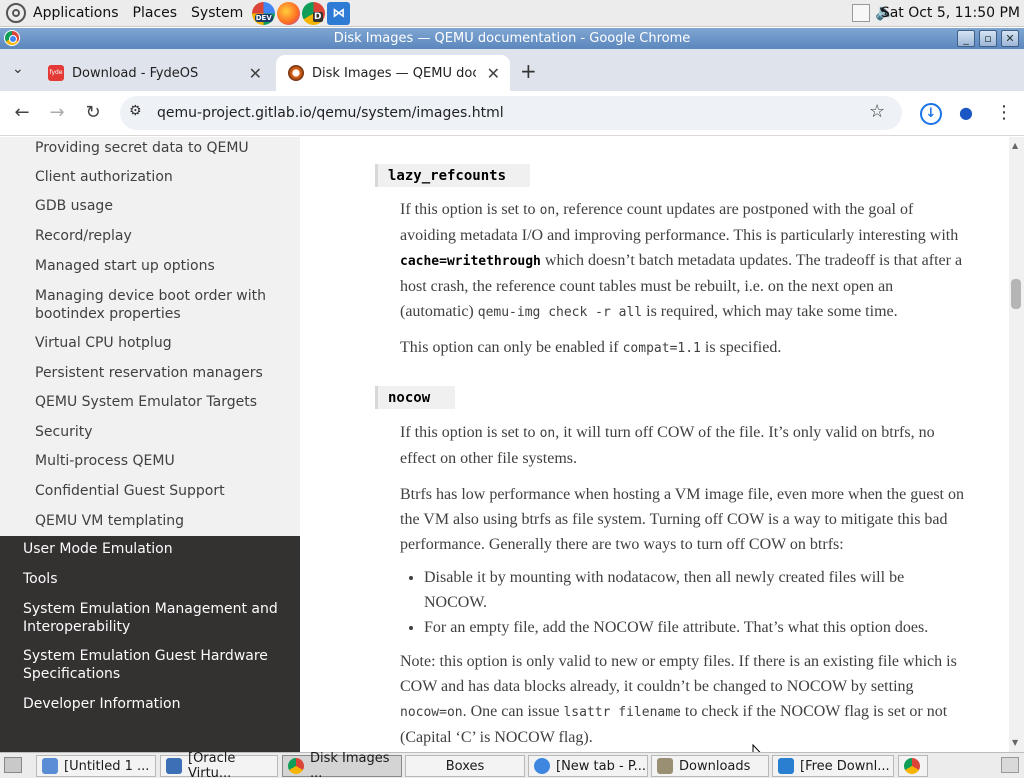 The width and height of the screenshot is (1024, 778). I want to click on tray-window-icon, so click(861, 13).